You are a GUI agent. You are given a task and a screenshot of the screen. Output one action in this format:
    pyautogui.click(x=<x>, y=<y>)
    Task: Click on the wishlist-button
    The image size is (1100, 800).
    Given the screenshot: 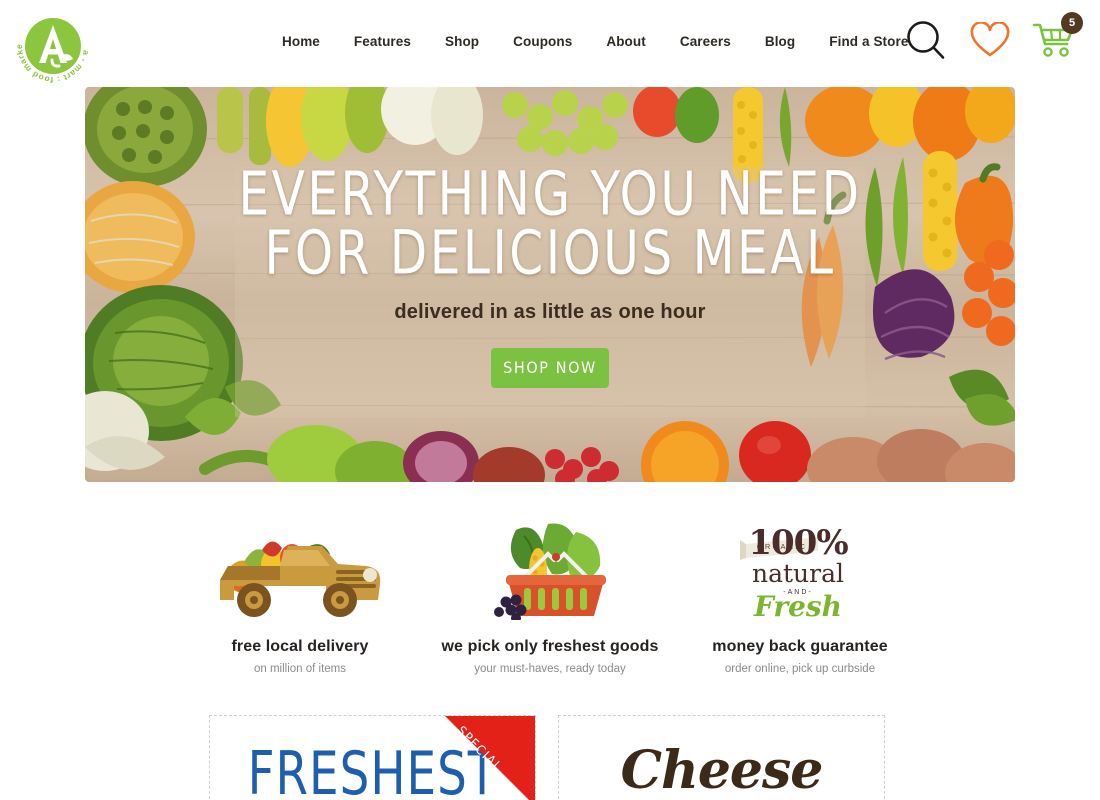 What is the action you would take?
    pyautogui.click(x=990, y=40)
    